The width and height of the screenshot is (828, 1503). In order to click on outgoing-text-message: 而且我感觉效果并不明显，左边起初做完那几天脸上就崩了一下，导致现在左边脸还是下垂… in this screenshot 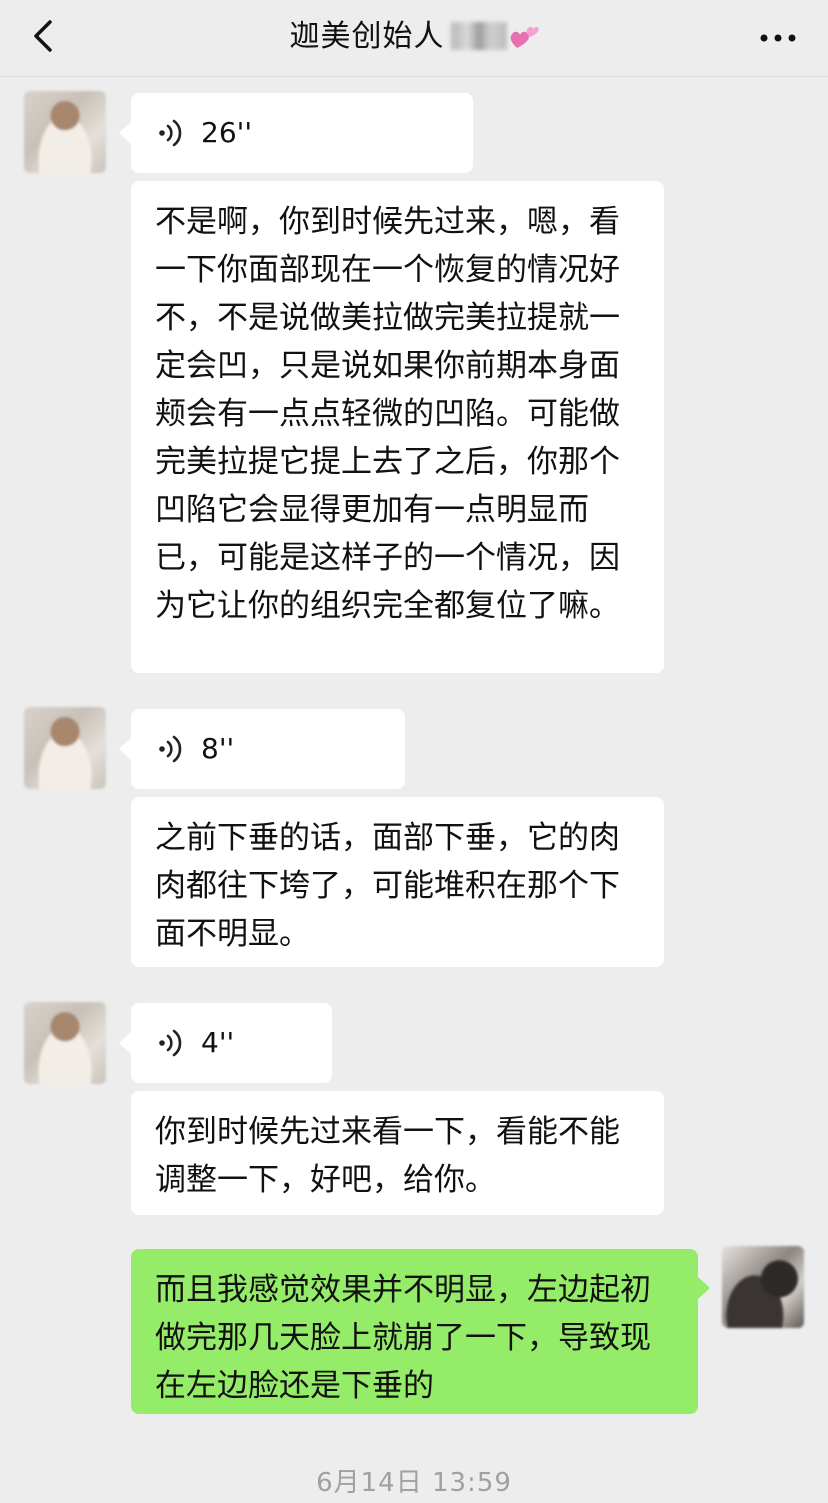, I will do `click(420, 1331)`.